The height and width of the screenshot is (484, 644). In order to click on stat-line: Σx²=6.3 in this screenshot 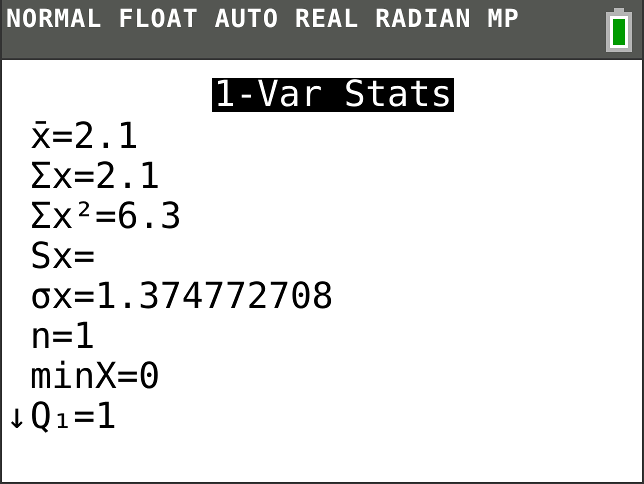, I will do `click(106, 216)`.